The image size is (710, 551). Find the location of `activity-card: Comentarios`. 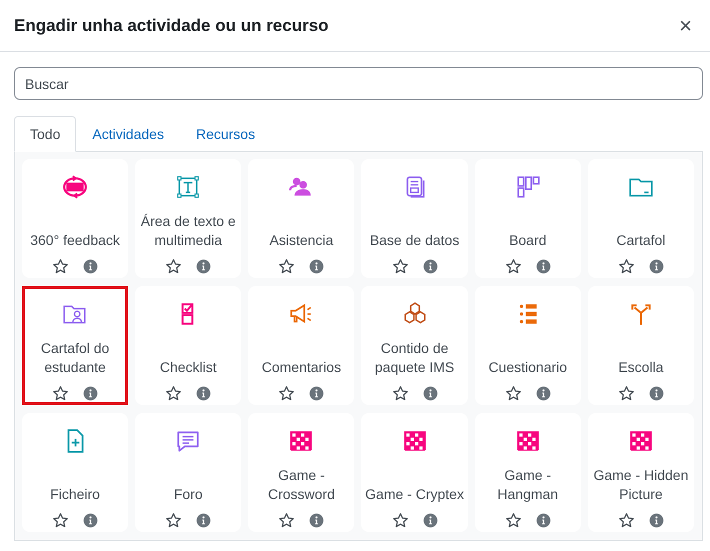

activity-card: Comentarios is located at coordinates (301, 345).